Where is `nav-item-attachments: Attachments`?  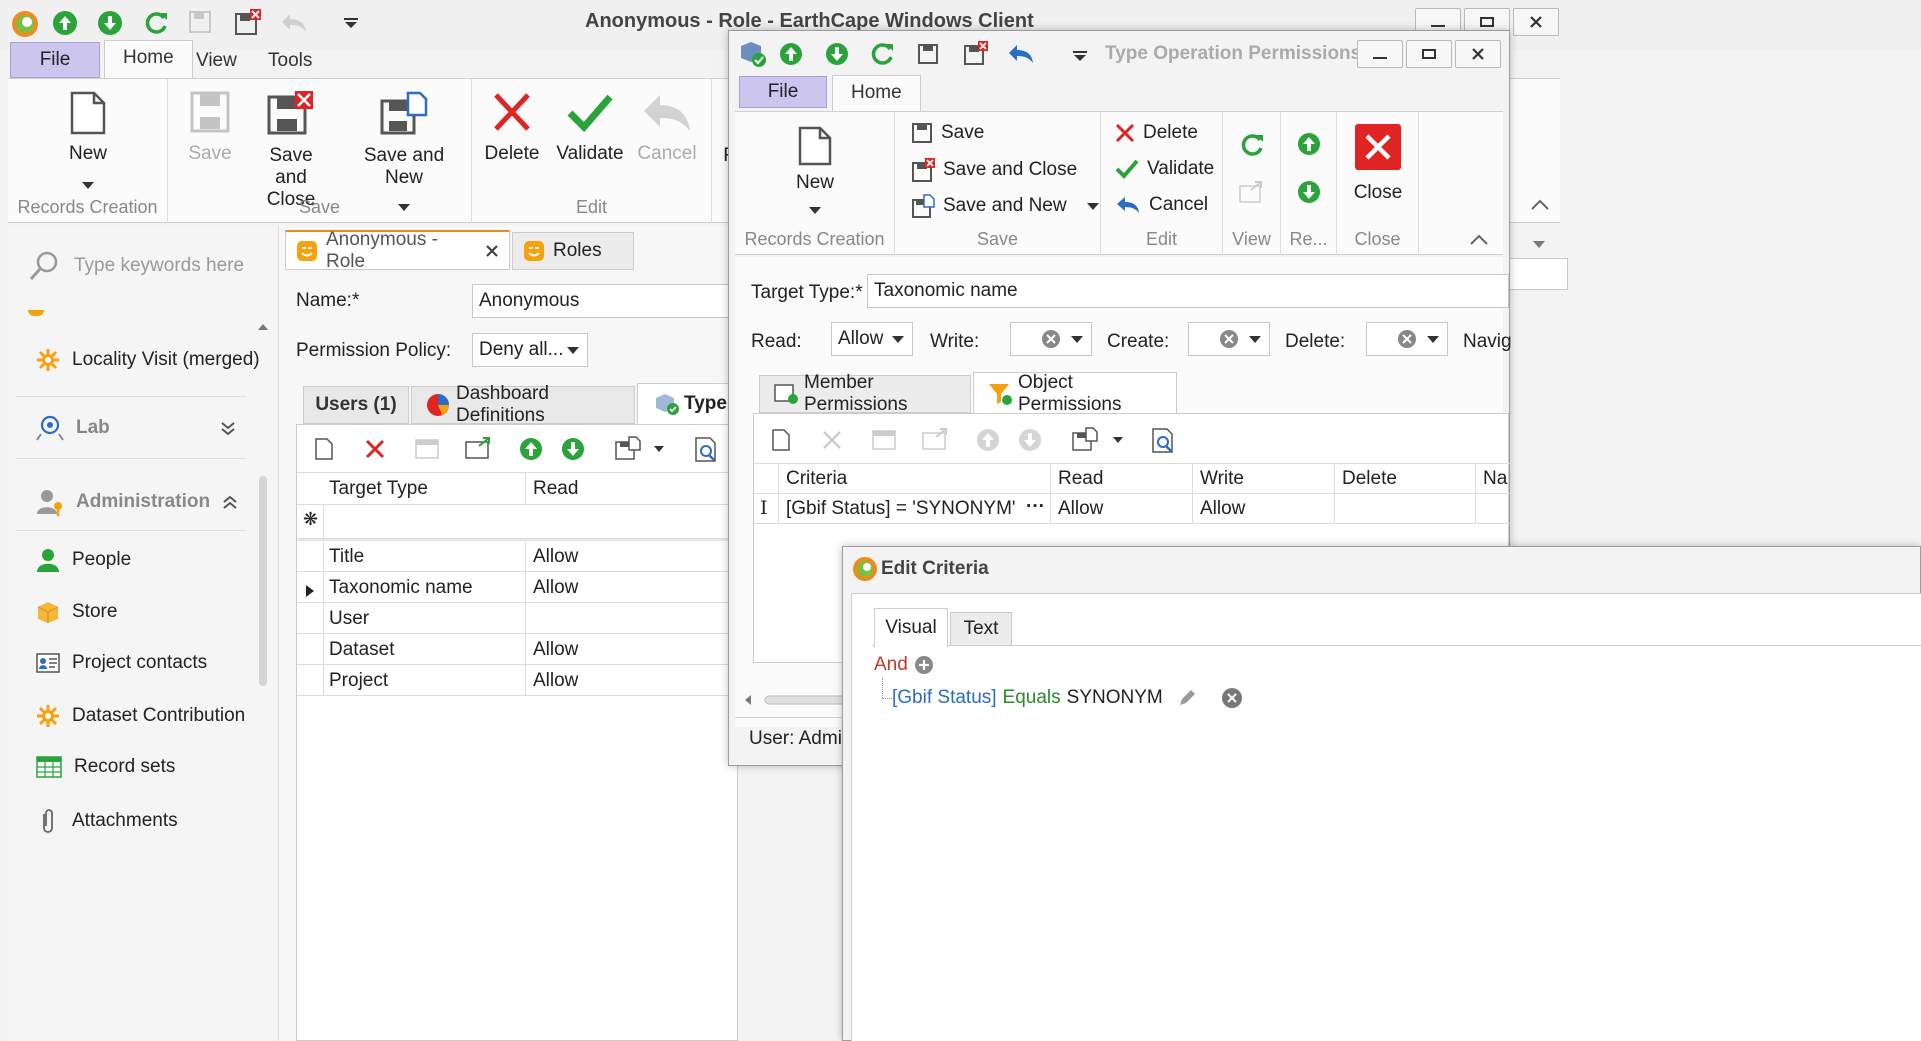 nav-item-attachments: Attachments is located at coordinates (107, 821).